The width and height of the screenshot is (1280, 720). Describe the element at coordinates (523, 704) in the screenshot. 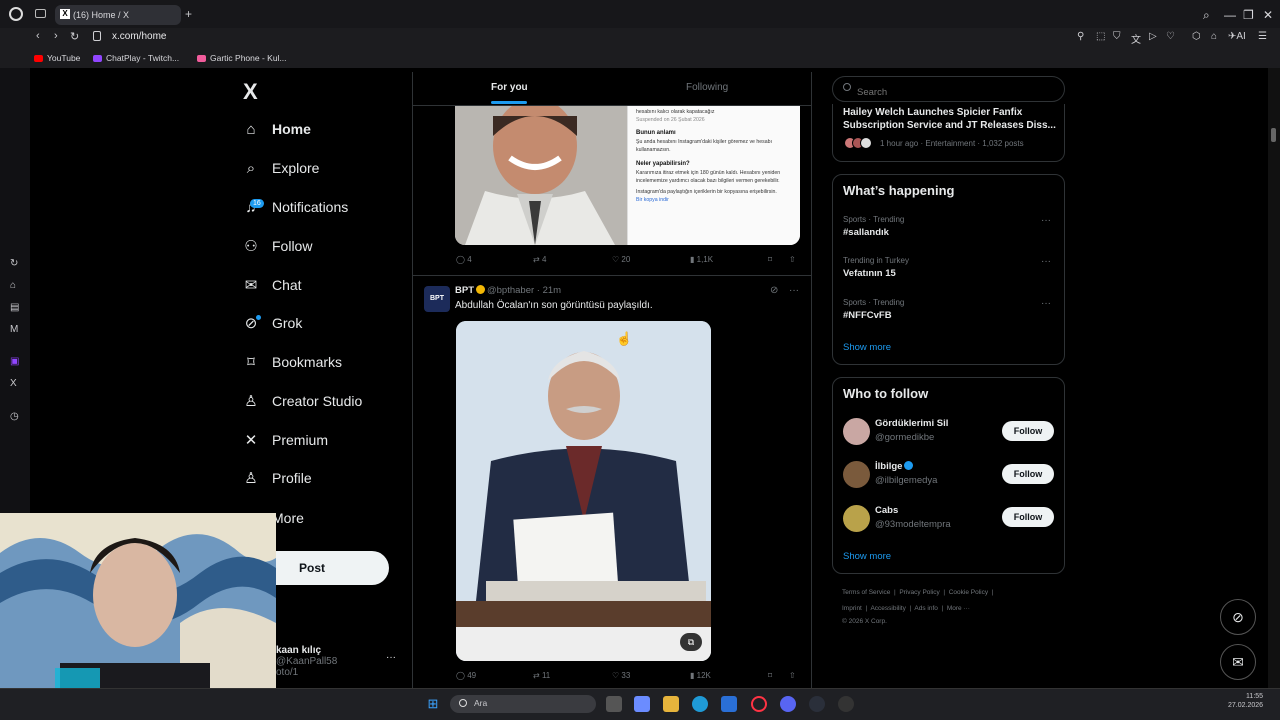

I see `taskbar-search: Ara` at that location.